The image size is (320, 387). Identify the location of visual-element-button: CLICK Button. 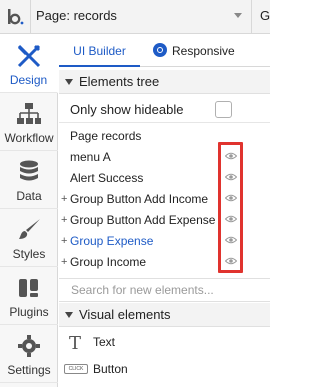
(164, 369).